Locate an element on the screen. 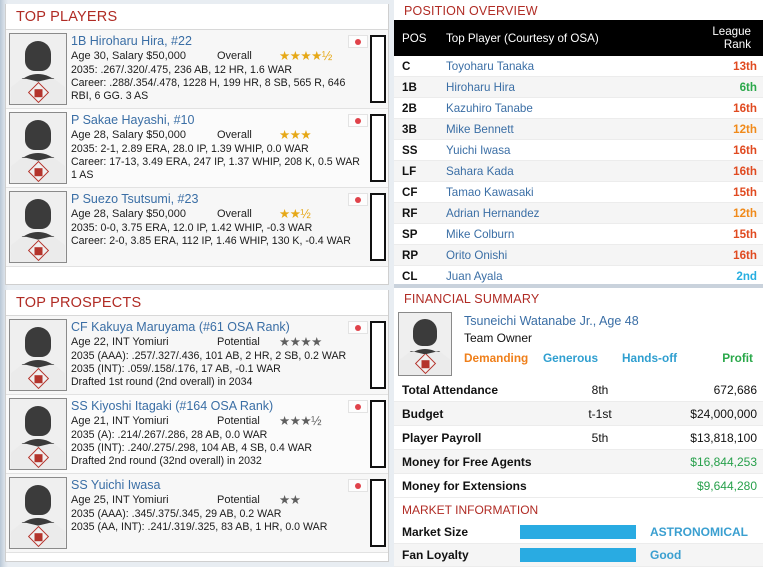  column-header-top-player: Top Player (Courtesy of OSA) is located at coordinates (556, 38).